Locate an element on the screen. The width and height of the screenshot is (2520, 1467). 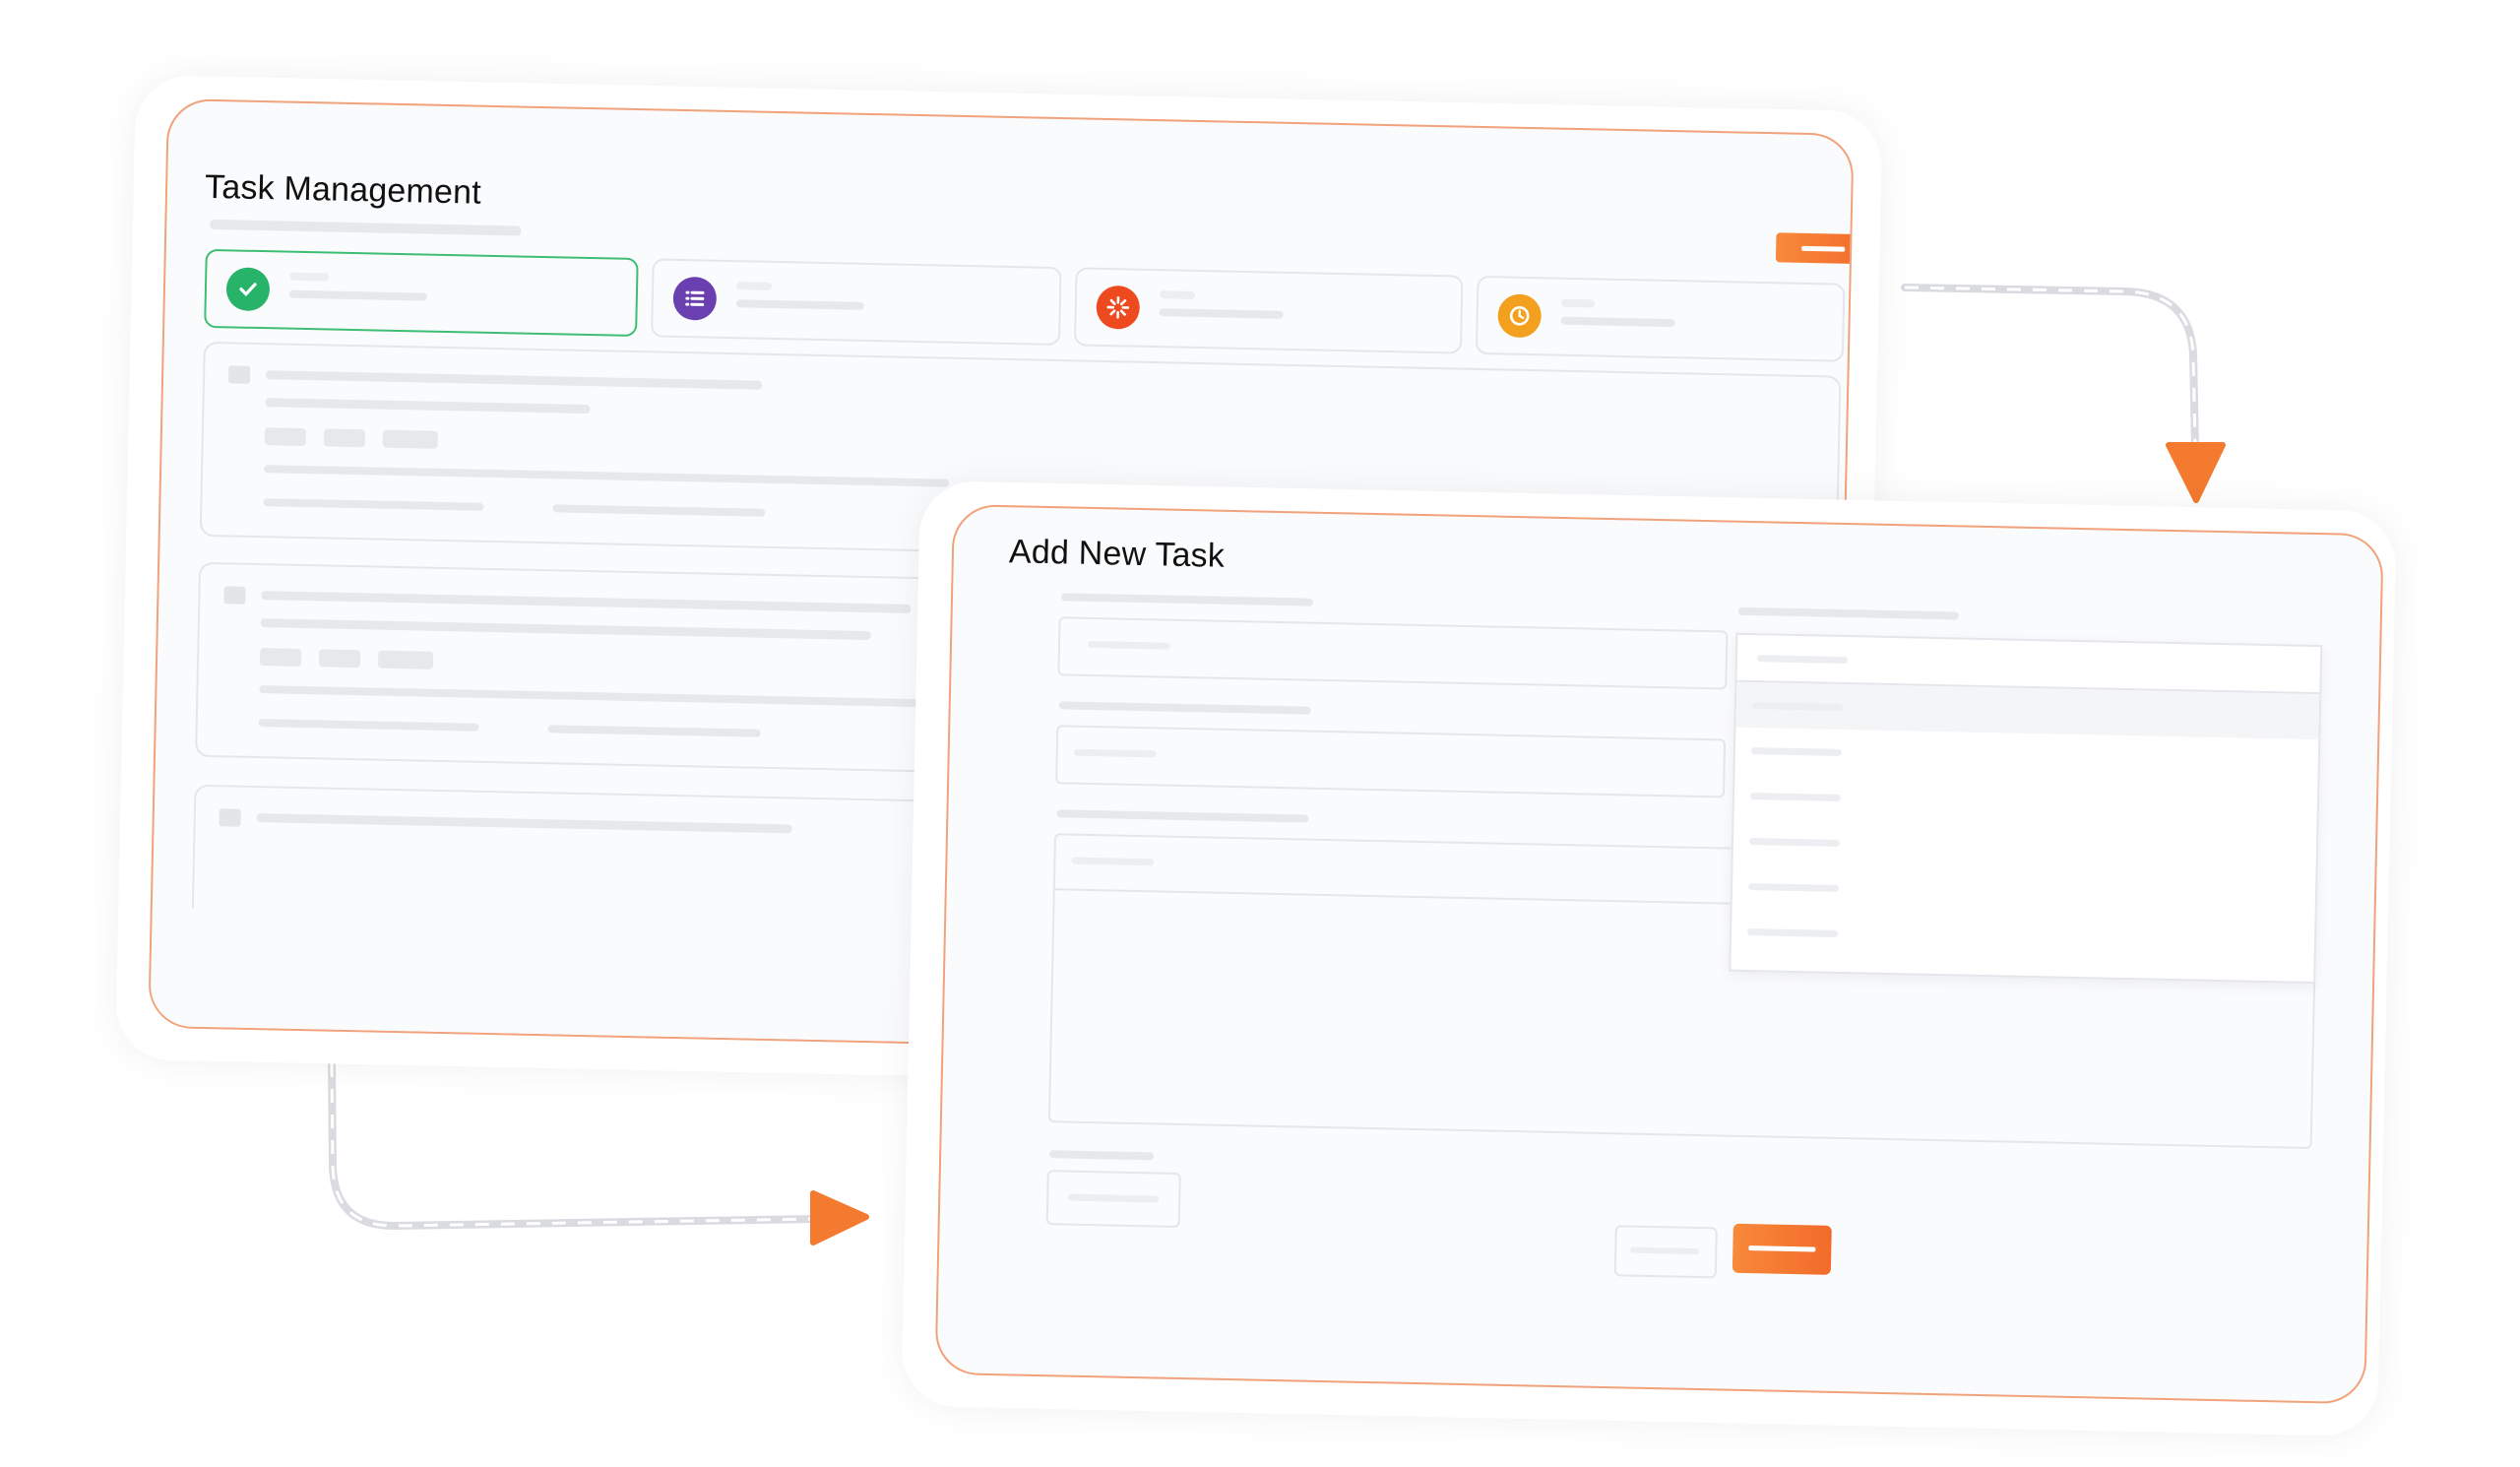
task-name-field is located at coordinates (1393, 653).